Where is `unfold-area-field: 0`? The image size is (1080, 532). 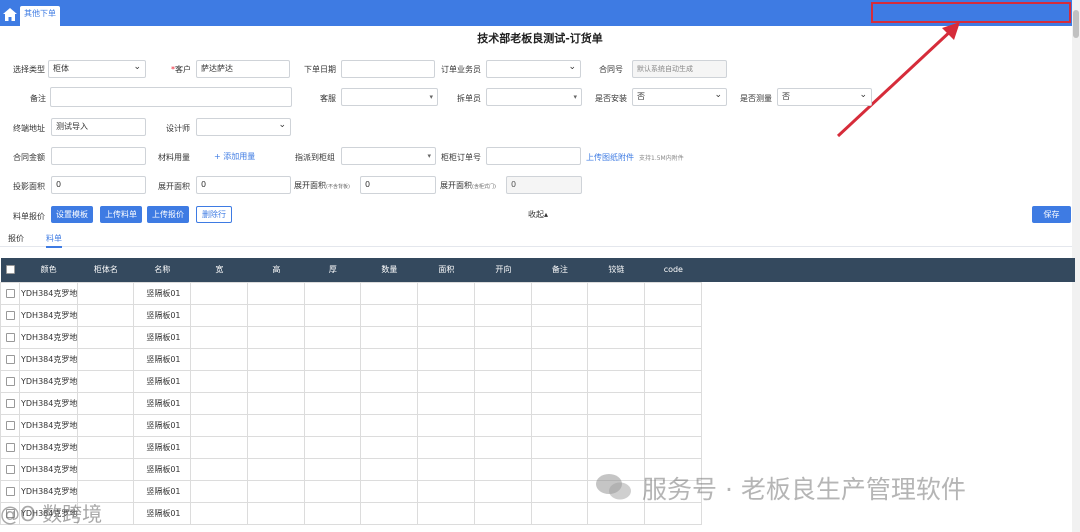
unfold-area-field: 0 is located at coordinates (243, 185).